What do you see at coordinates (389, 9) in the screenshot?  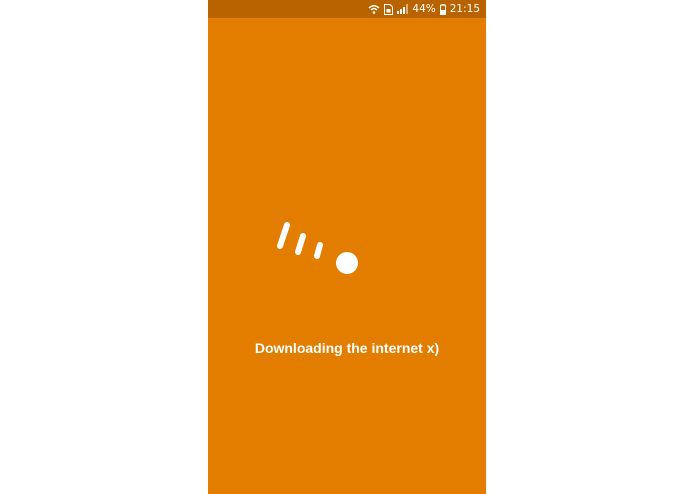 I see `sim-card-icon` at bounding box center [389, 9].